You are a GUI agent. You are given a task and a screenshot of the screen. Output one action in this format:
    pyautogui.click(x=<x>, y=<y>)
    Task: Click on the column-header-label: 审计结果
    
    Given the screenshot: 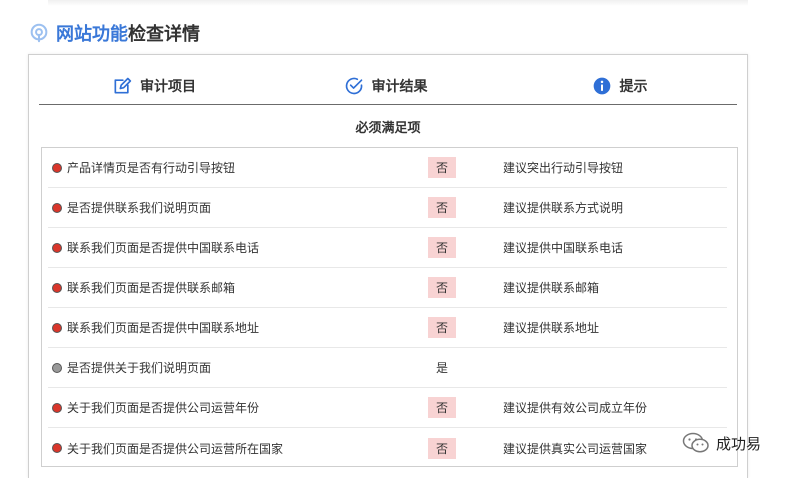 What is the action you would take?
    pyautogui.click(x=399, y=86)
    